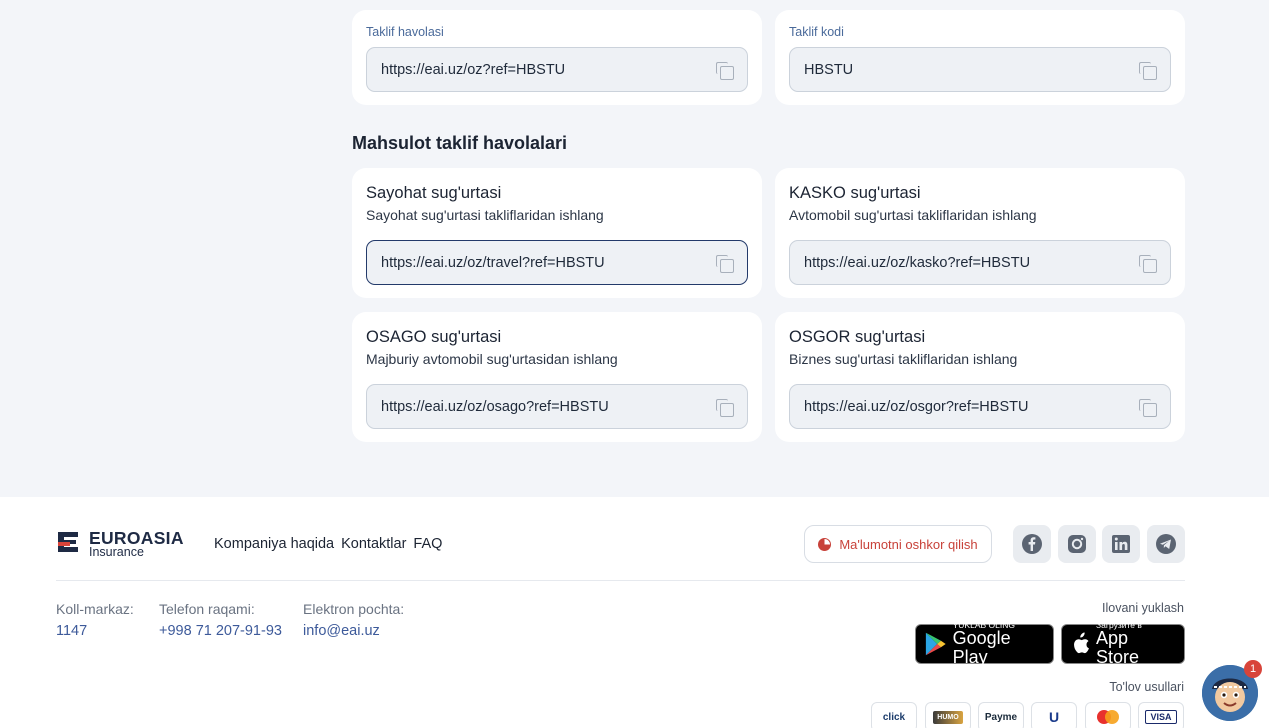 This screenshot has height=728, width=1269. I want to click on payment-click-label: click, so click(894, 717).